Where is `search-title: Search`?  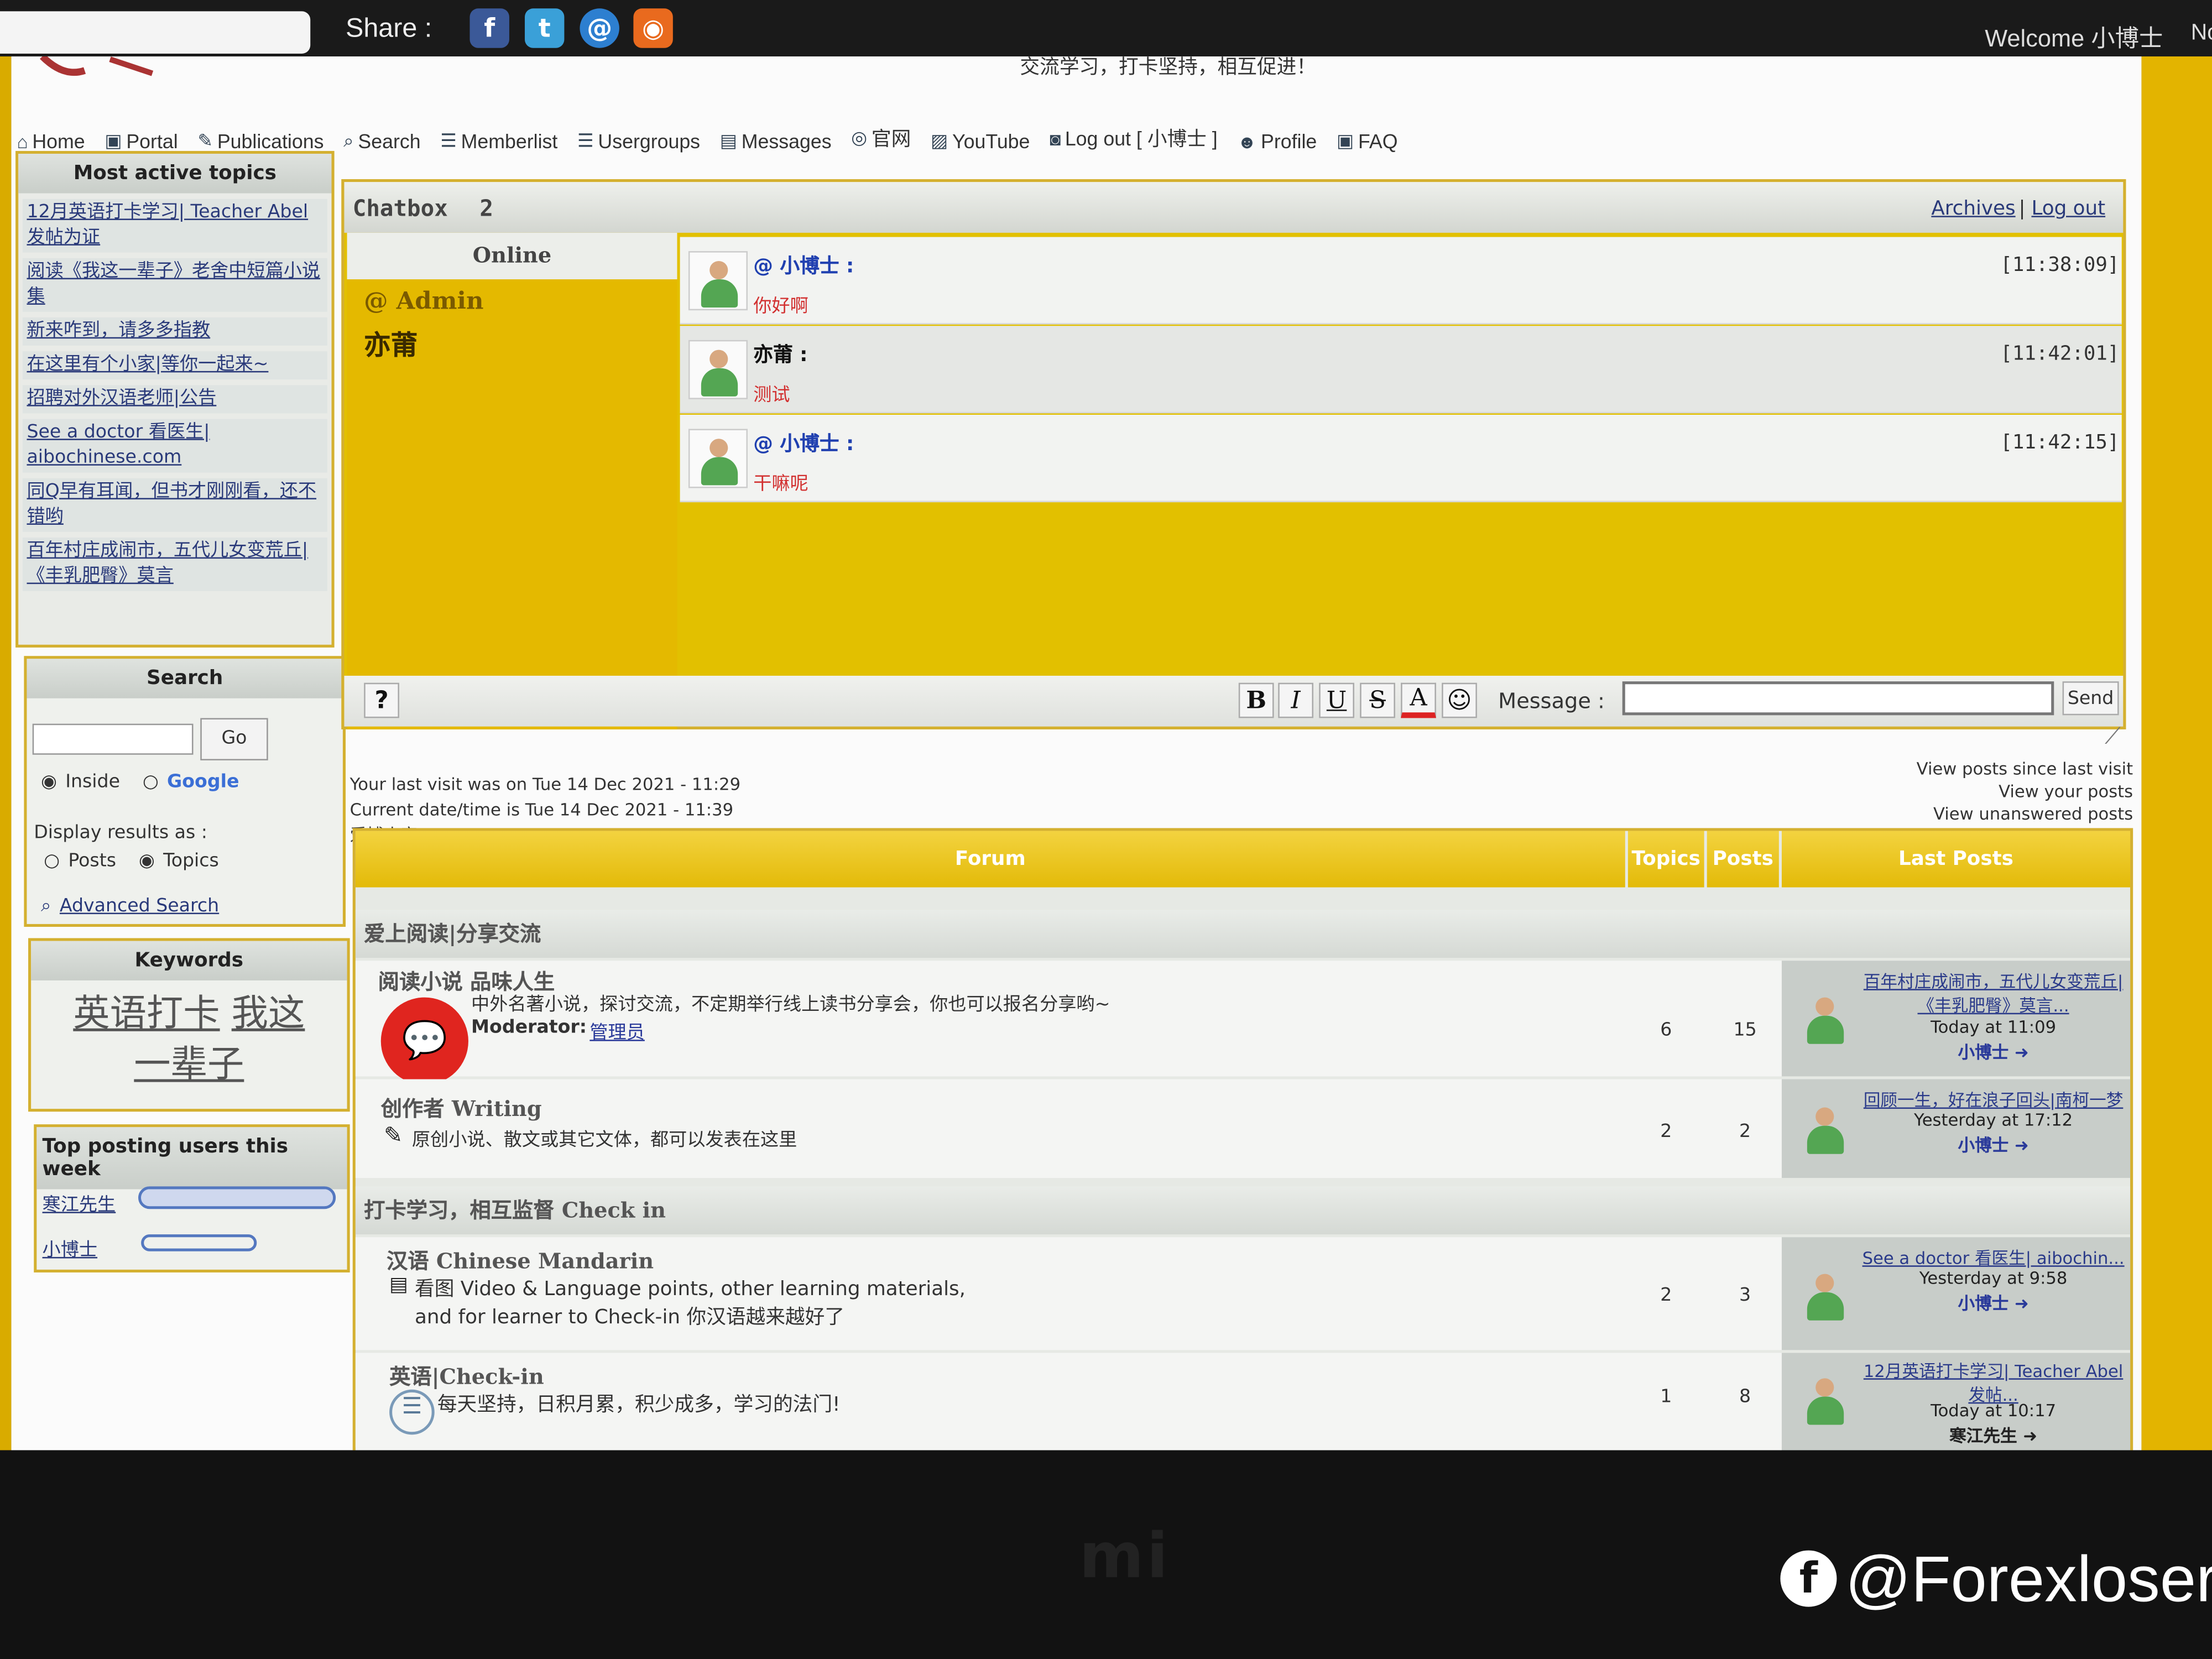 search-title: Search is located at coordinates (185, 679).